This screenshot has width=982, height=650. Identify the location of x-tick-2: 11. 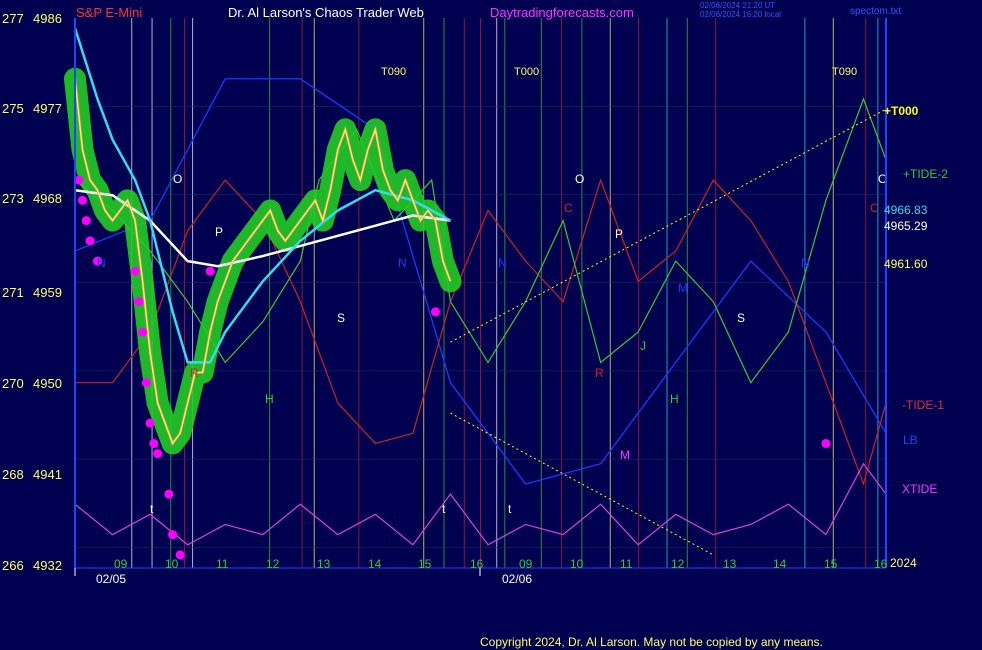
(222, 564).